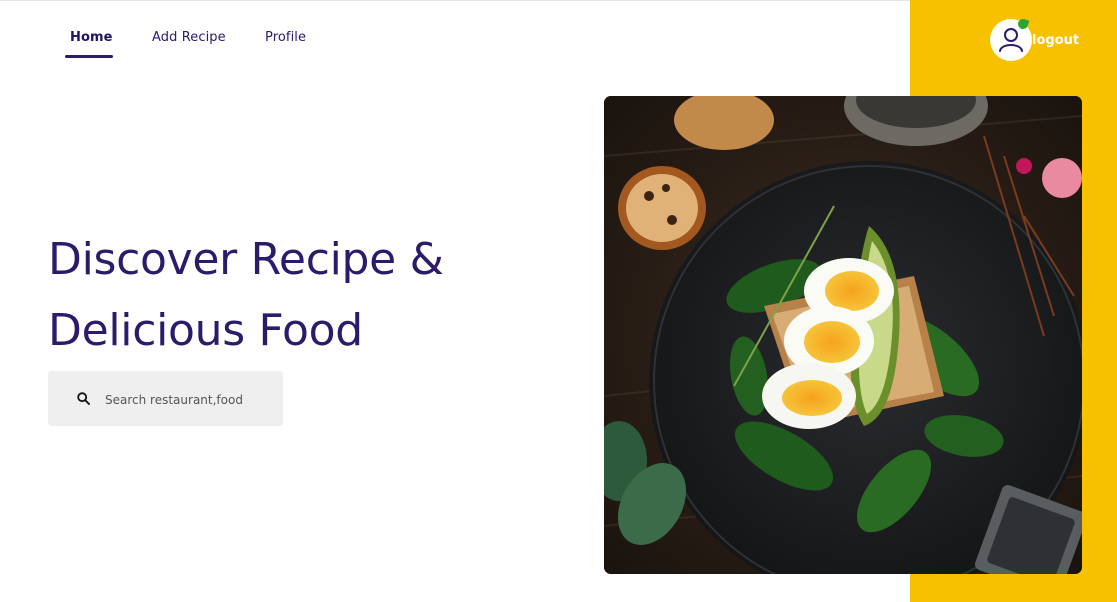  I want to click on nav-item-profile: Profile, so click(285, 37).